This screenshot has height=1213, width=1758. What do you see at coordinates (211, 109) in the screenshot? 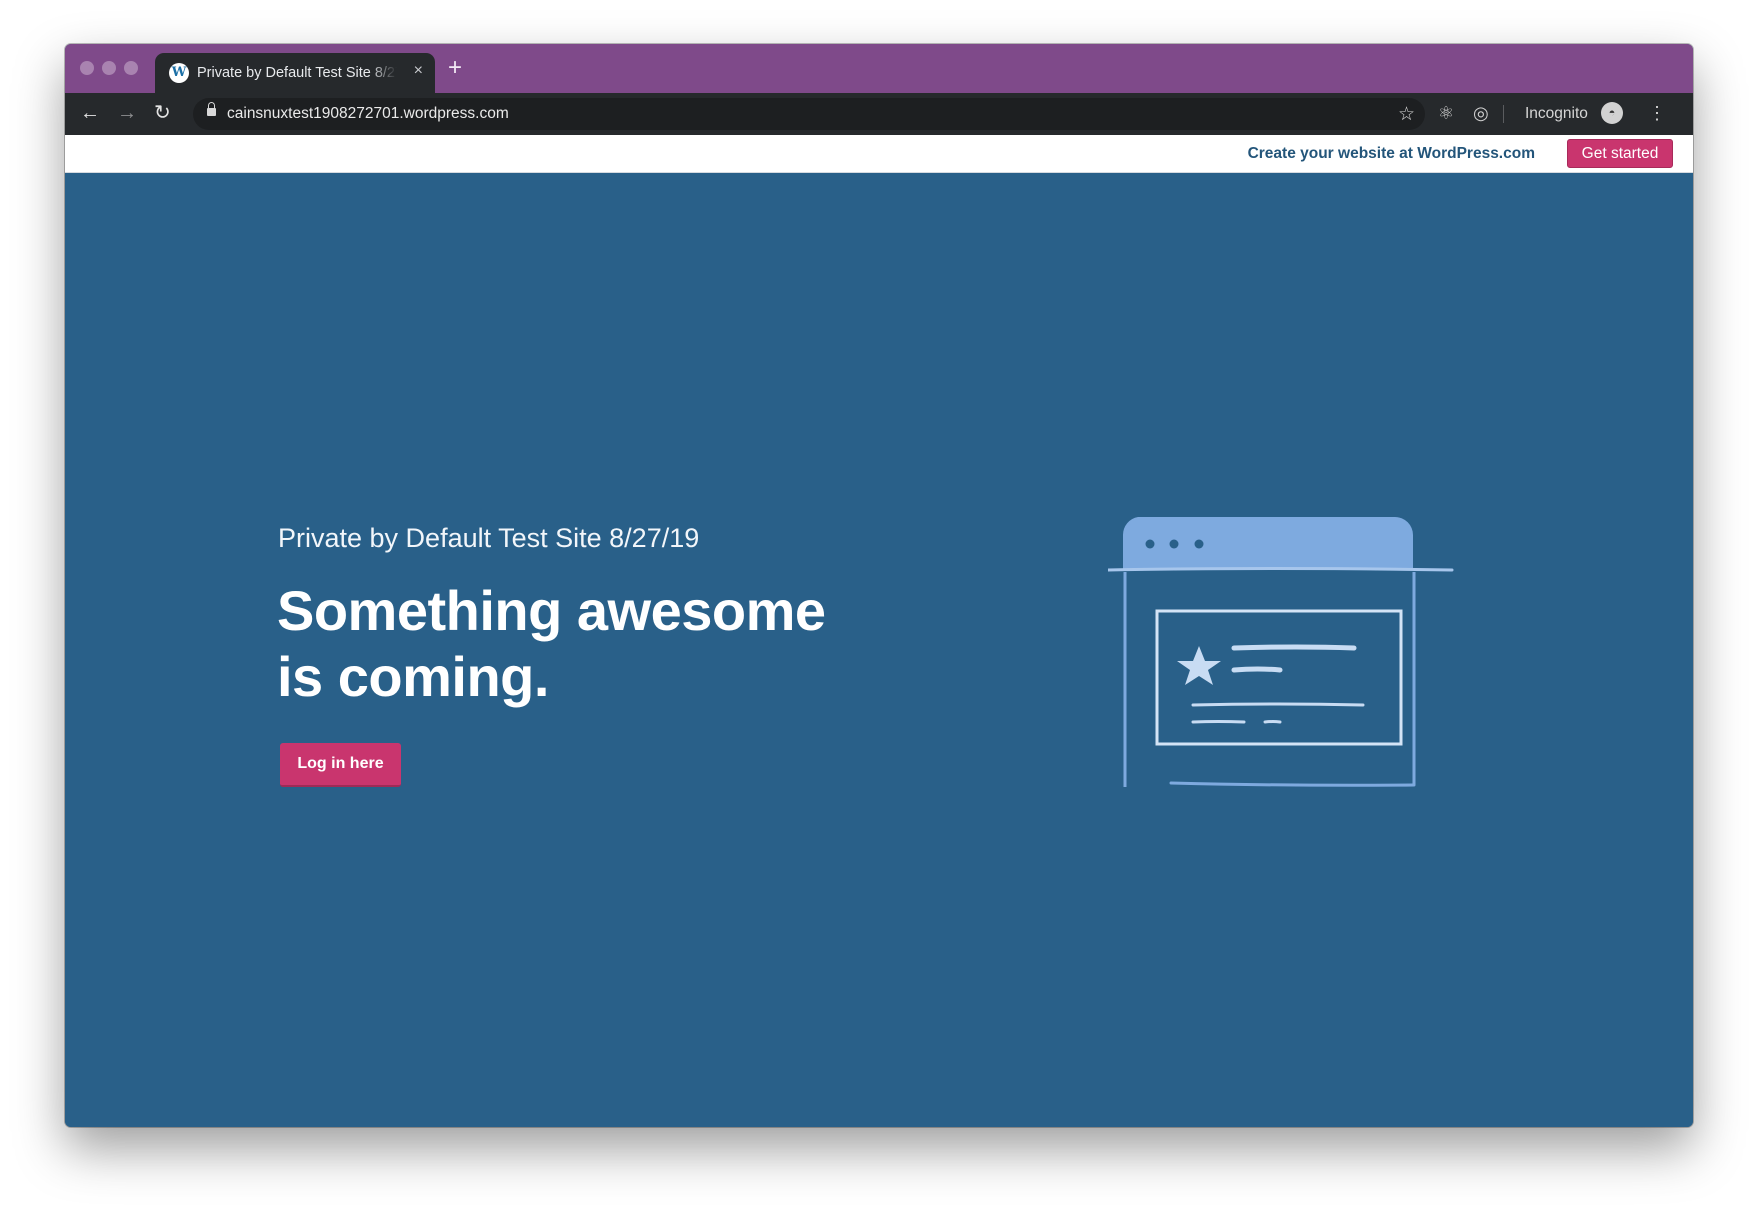
I see `lock-icon` at bounding box center [211, 109].